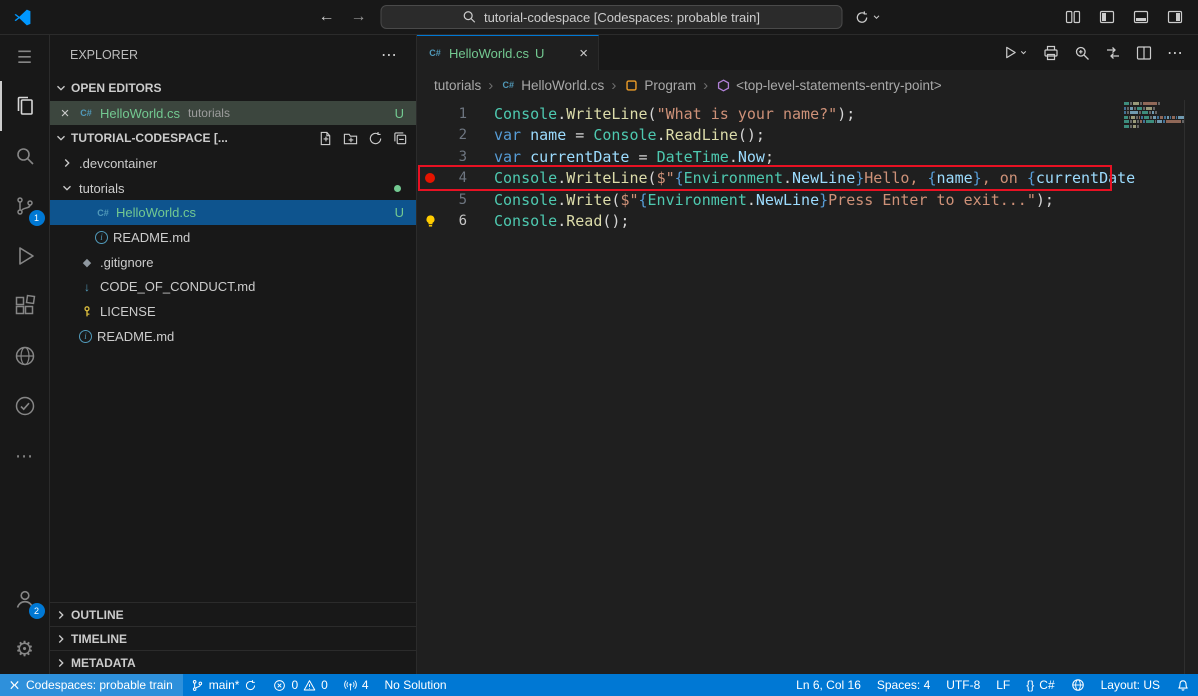  I want to click on open-editor-item: × C# HelloWorld.cs tutorials U, so click(233, 113).